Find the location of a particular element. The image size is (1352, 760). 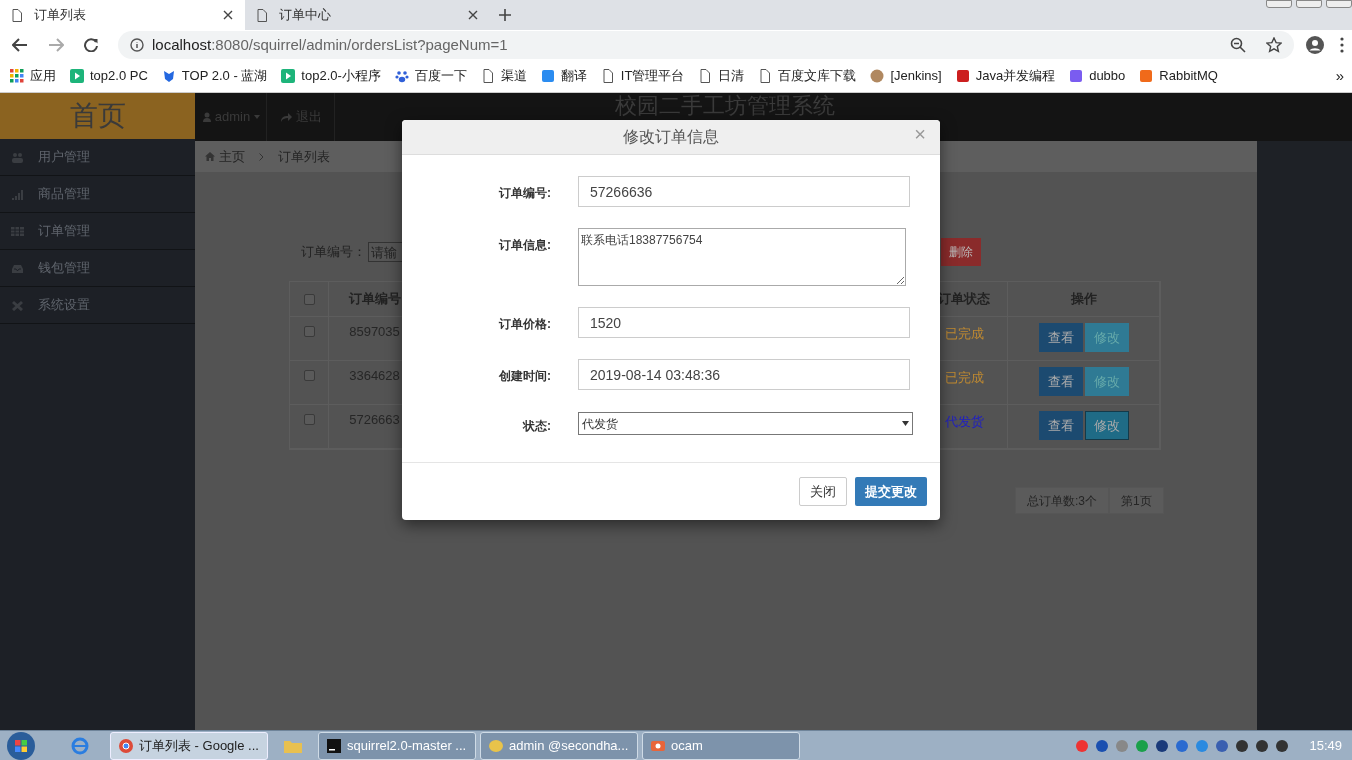

reload-icon is located at coordinates (91, 45).